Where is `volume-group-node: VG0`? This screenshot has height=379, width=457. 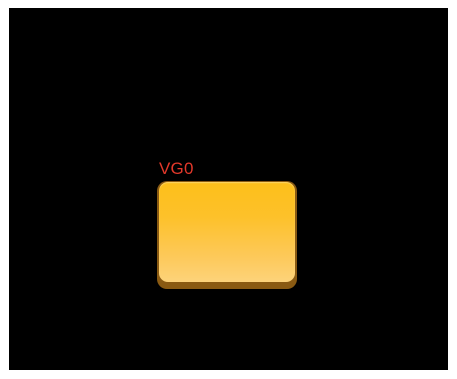 volume-group-node: VG0 is located at coordinates (228, 226).